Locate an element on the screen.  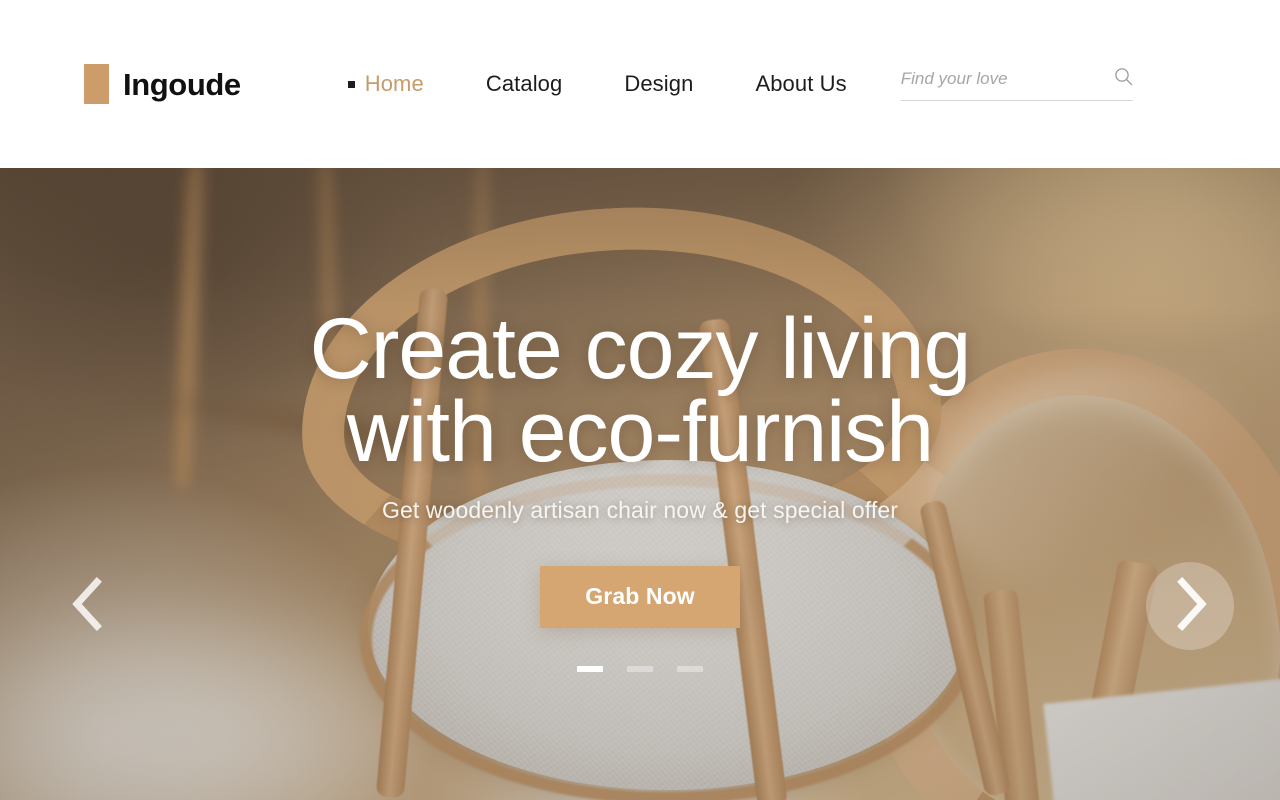
bullet-icon is located at coordinates (351, 84).